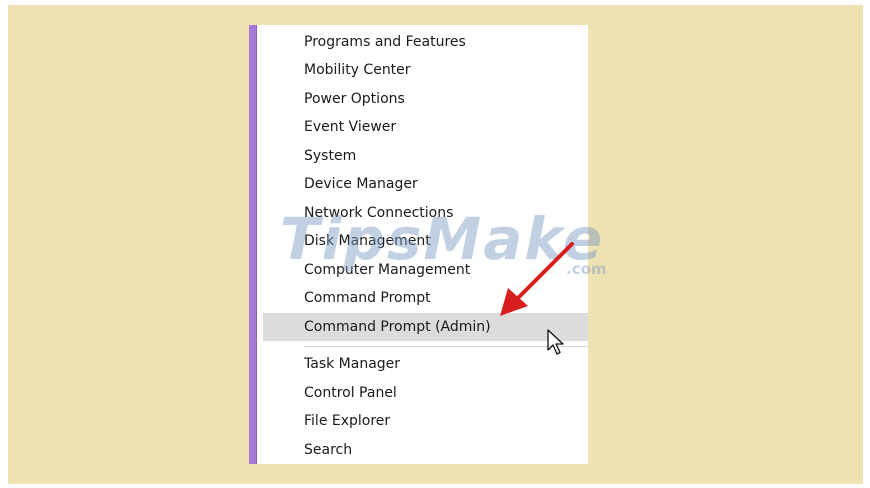  Describe the element at coordinates (425, 127) in the screenshot. I see `menu-item-event-viewer: Event Viewer` at that location.